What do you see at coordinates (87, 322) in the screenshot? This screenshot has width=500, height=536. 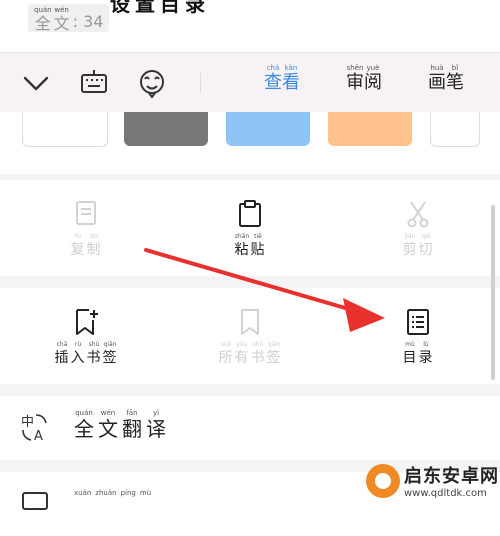 I see `bookmark-add-icon` at bounding box center [87, 322].